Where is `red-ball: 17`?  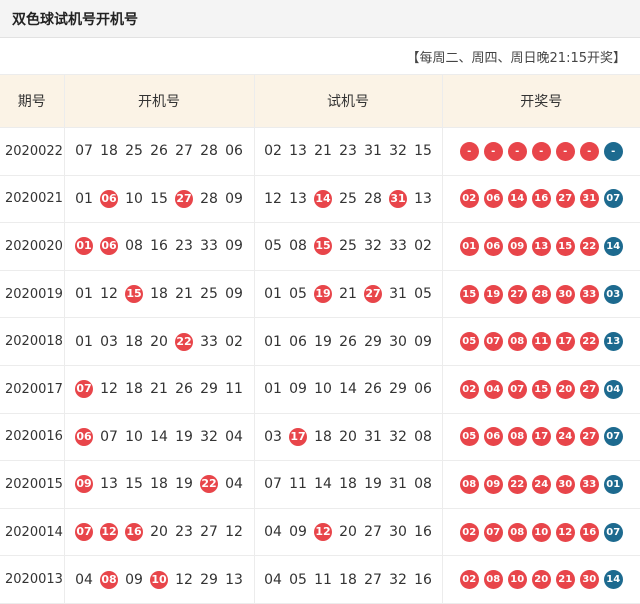
red-ball: 17 is located at coordinates (565, 342).